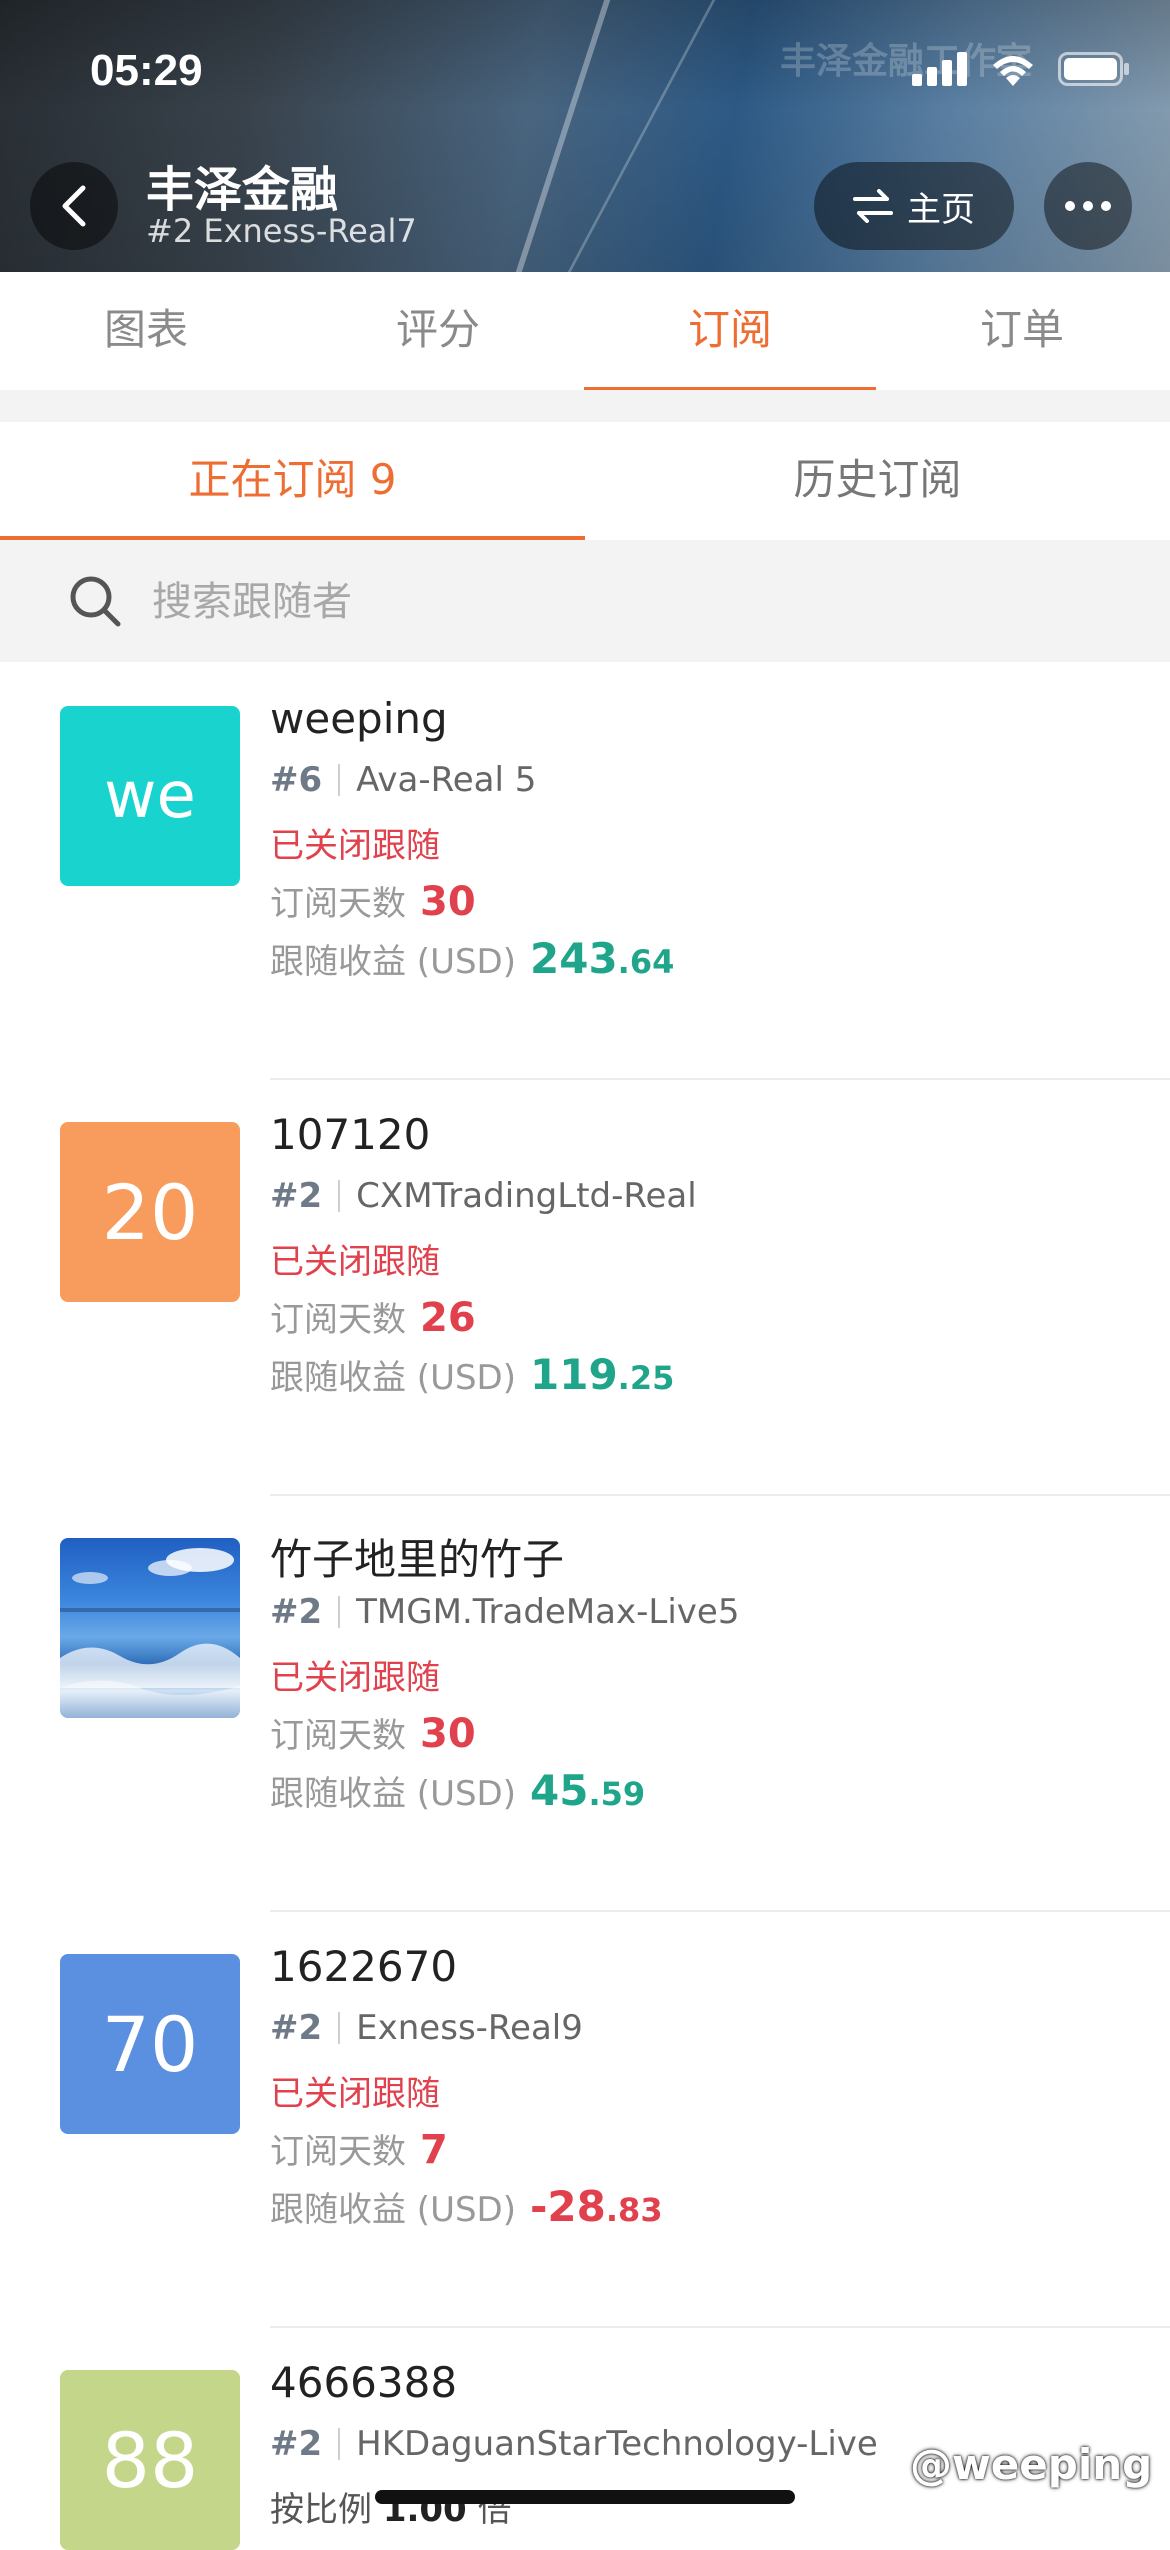 This screenshot has height=2550, width=1170. What do you see at coordinates (150, 2460) in the screenshot?
I see `avatar: 88` at bounding box center [150, 2460].